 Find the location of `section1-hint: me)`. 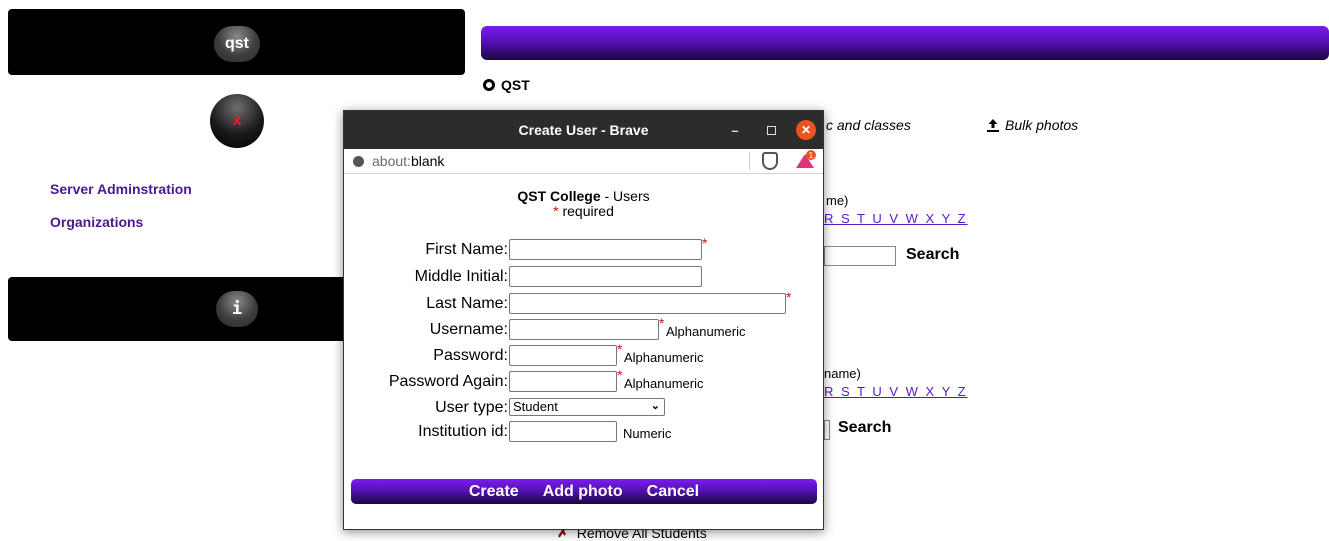

section1-hint: me) is located at coordinates (837, 200).